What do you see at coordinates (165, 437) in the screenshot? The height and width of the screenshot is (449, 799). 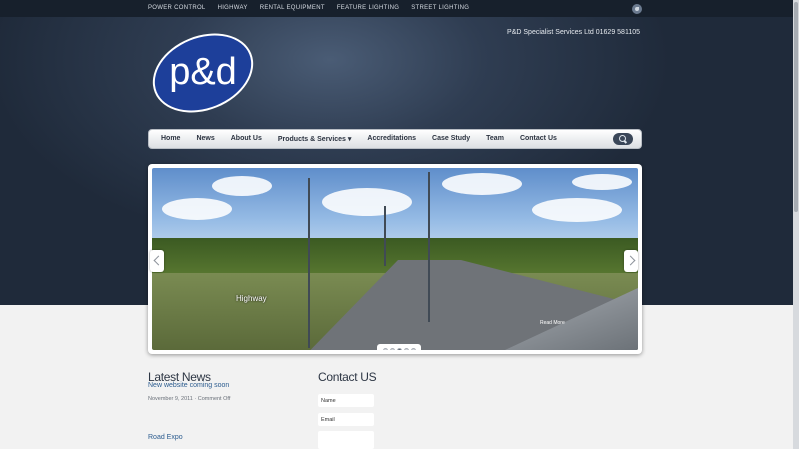 I see `news-item-title: Road Expo` at bounding box center [165, 437].